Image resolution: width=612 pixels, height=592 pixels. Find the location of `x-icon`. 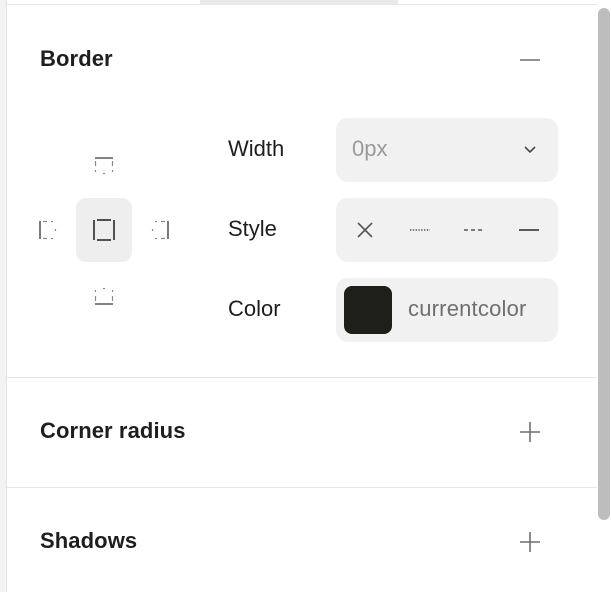

x-icon is located at coordinates (365, 230).